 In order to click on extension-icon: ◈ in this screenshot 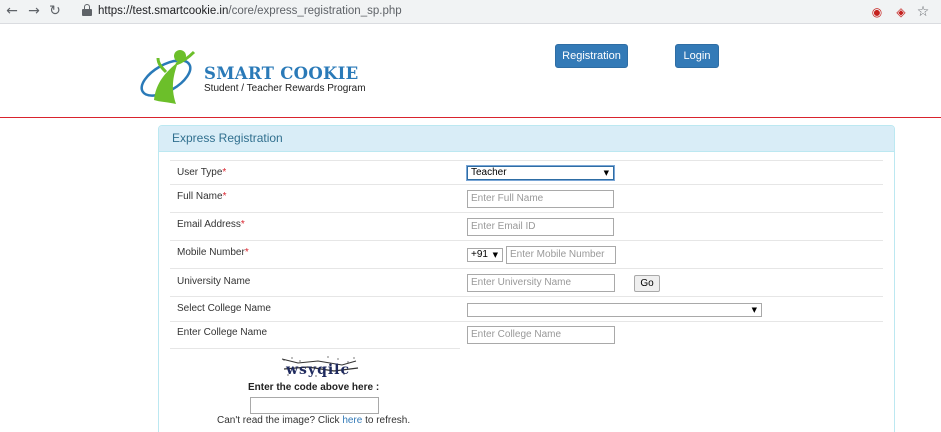, I will do `click(901, 12)`.